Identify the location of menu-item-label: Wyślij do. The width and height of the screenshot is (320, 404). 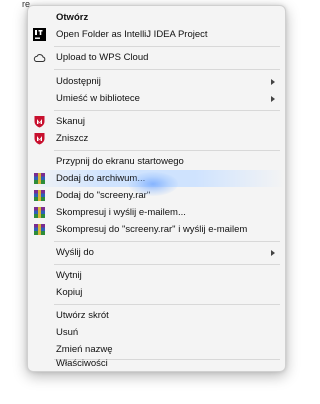
(75, 252).